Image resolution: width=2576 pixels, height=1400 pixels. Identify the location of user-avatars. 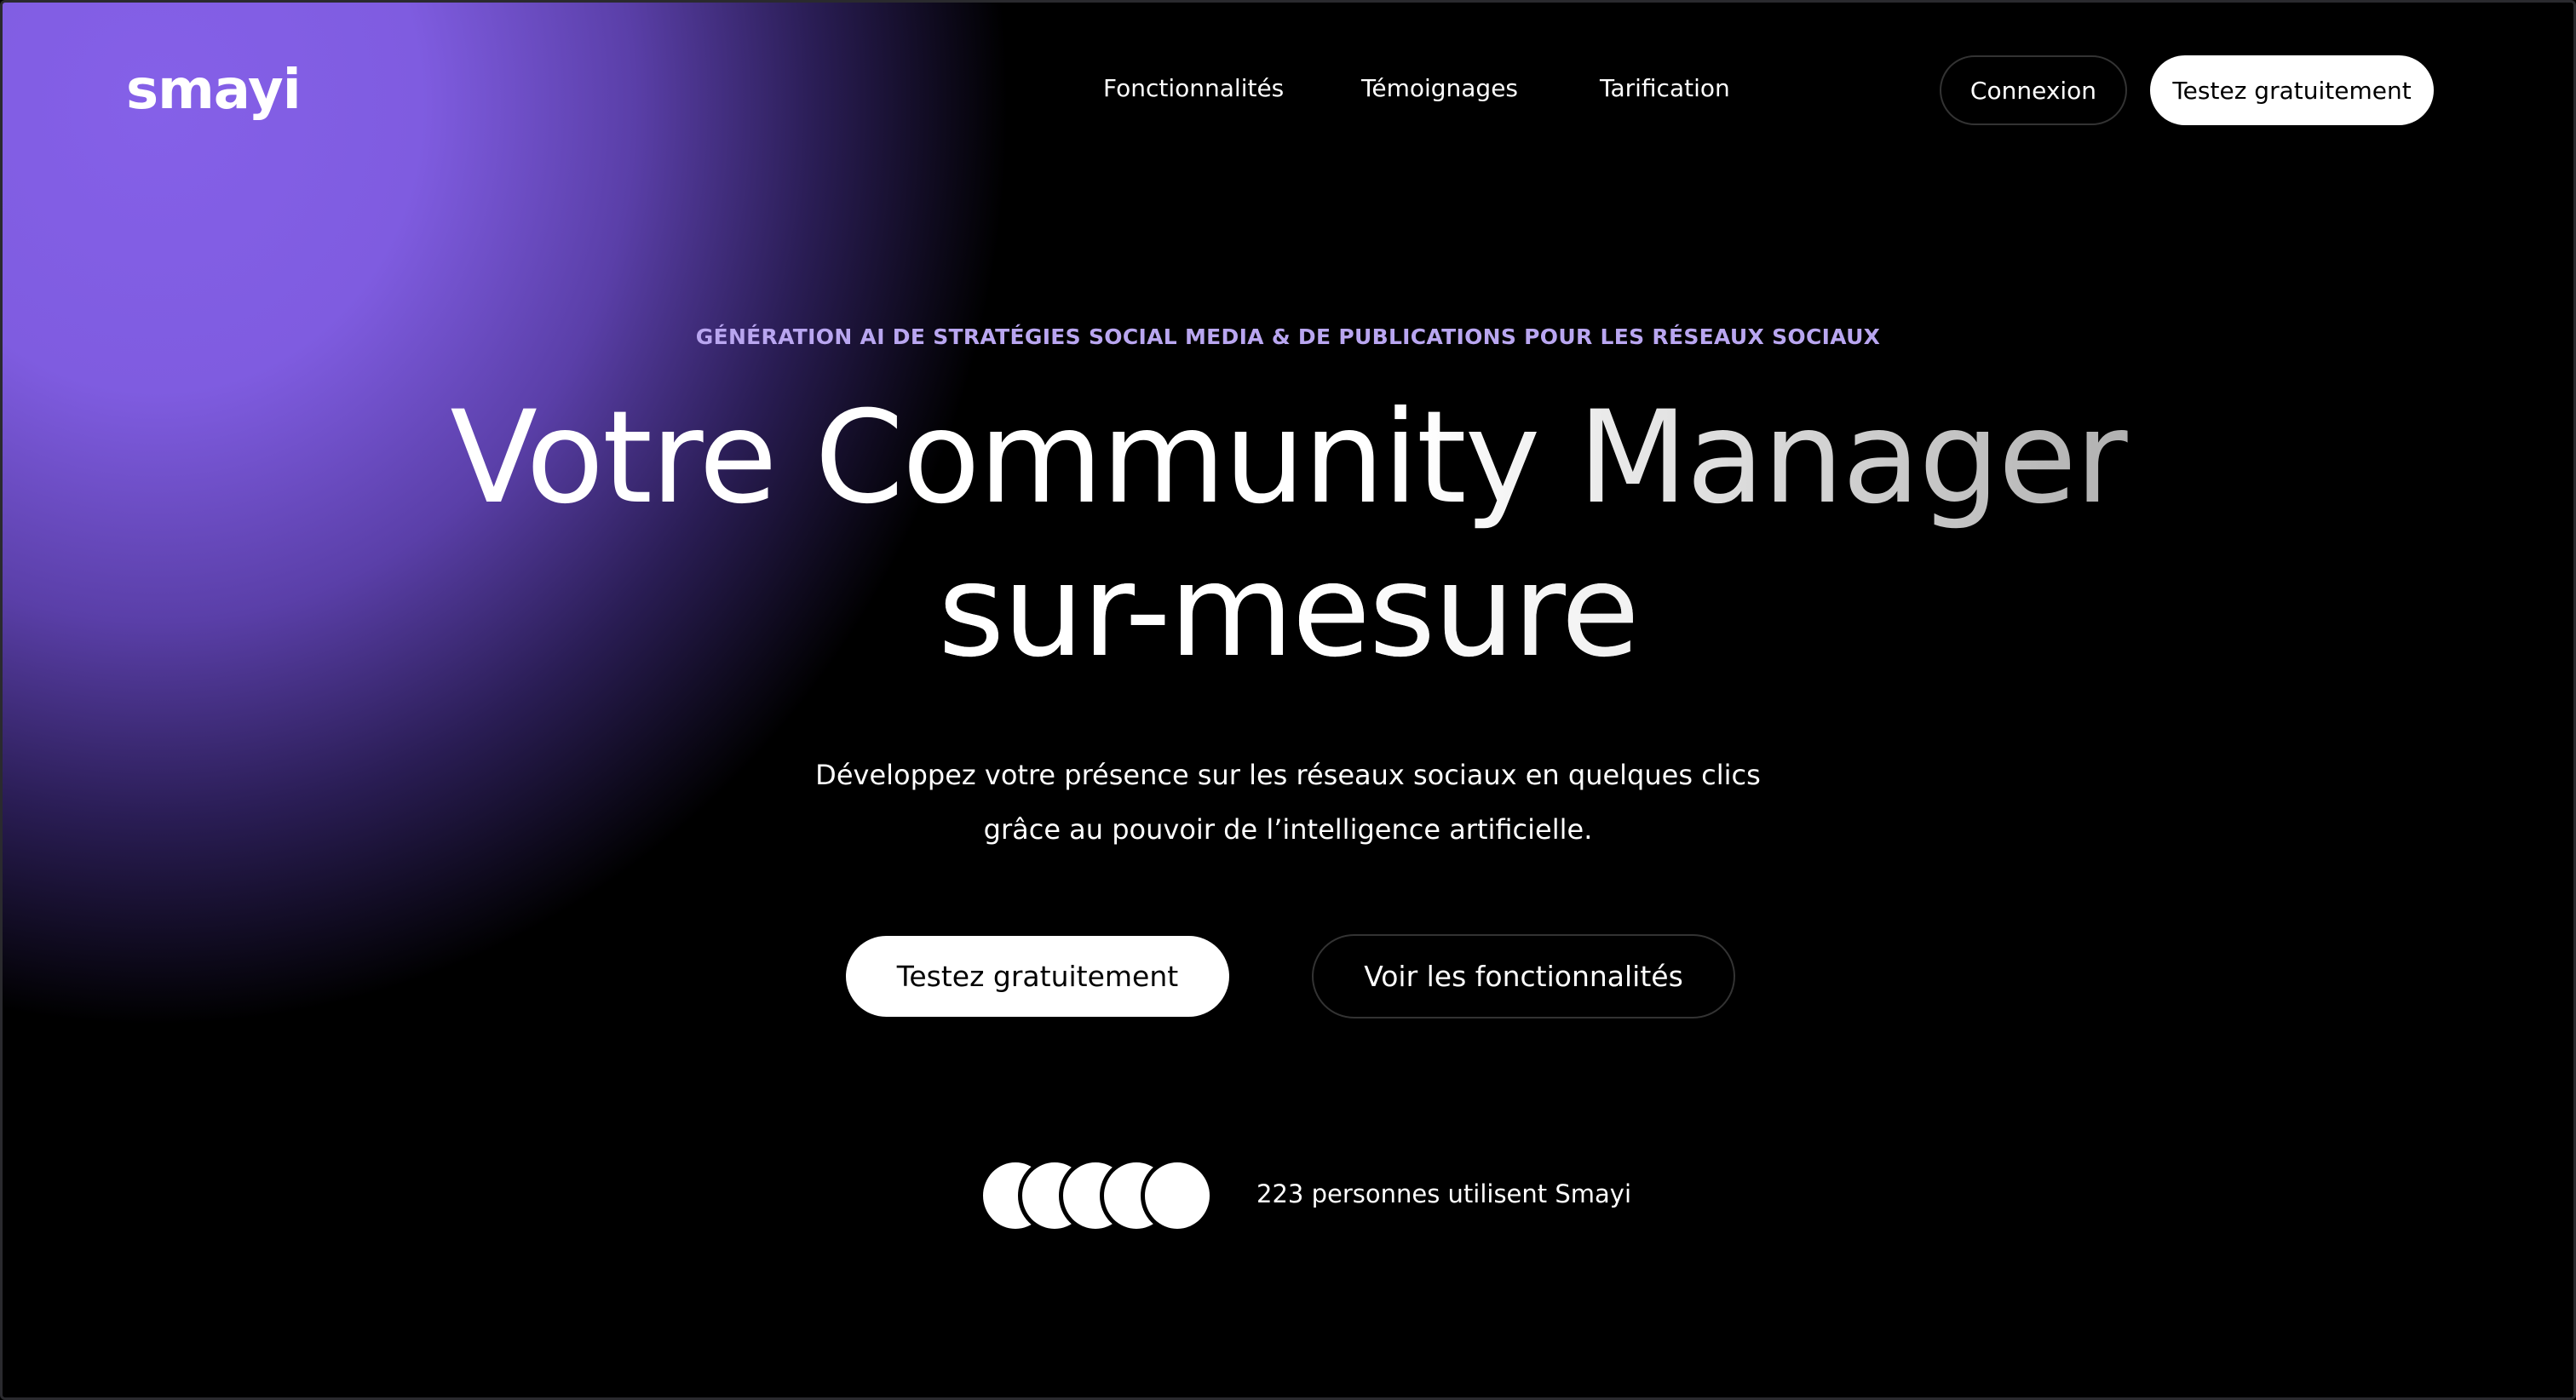
(1097, 1195).